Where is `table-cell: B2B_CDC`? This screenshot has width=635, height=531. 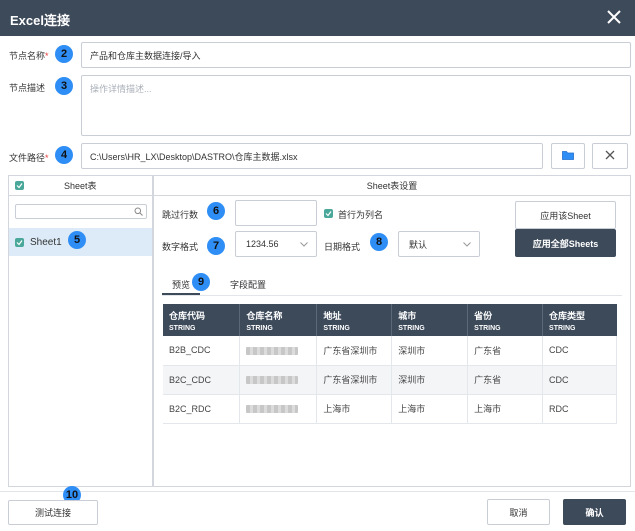
table-cell: B2B_CDC is located at coordinates (202, 351).